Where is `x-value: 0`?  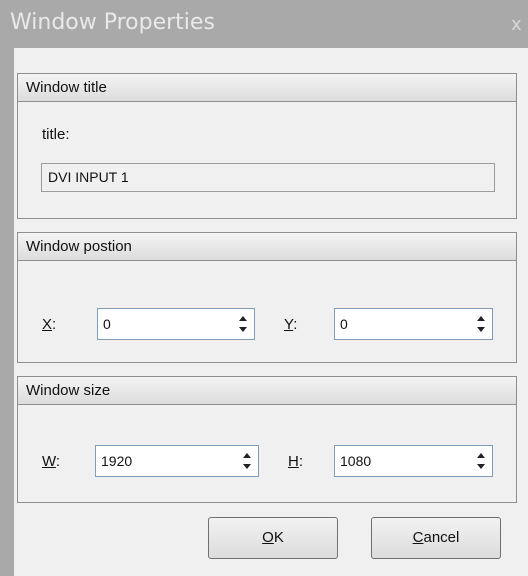
x-value: 0 is located at coordinates (107, 324).